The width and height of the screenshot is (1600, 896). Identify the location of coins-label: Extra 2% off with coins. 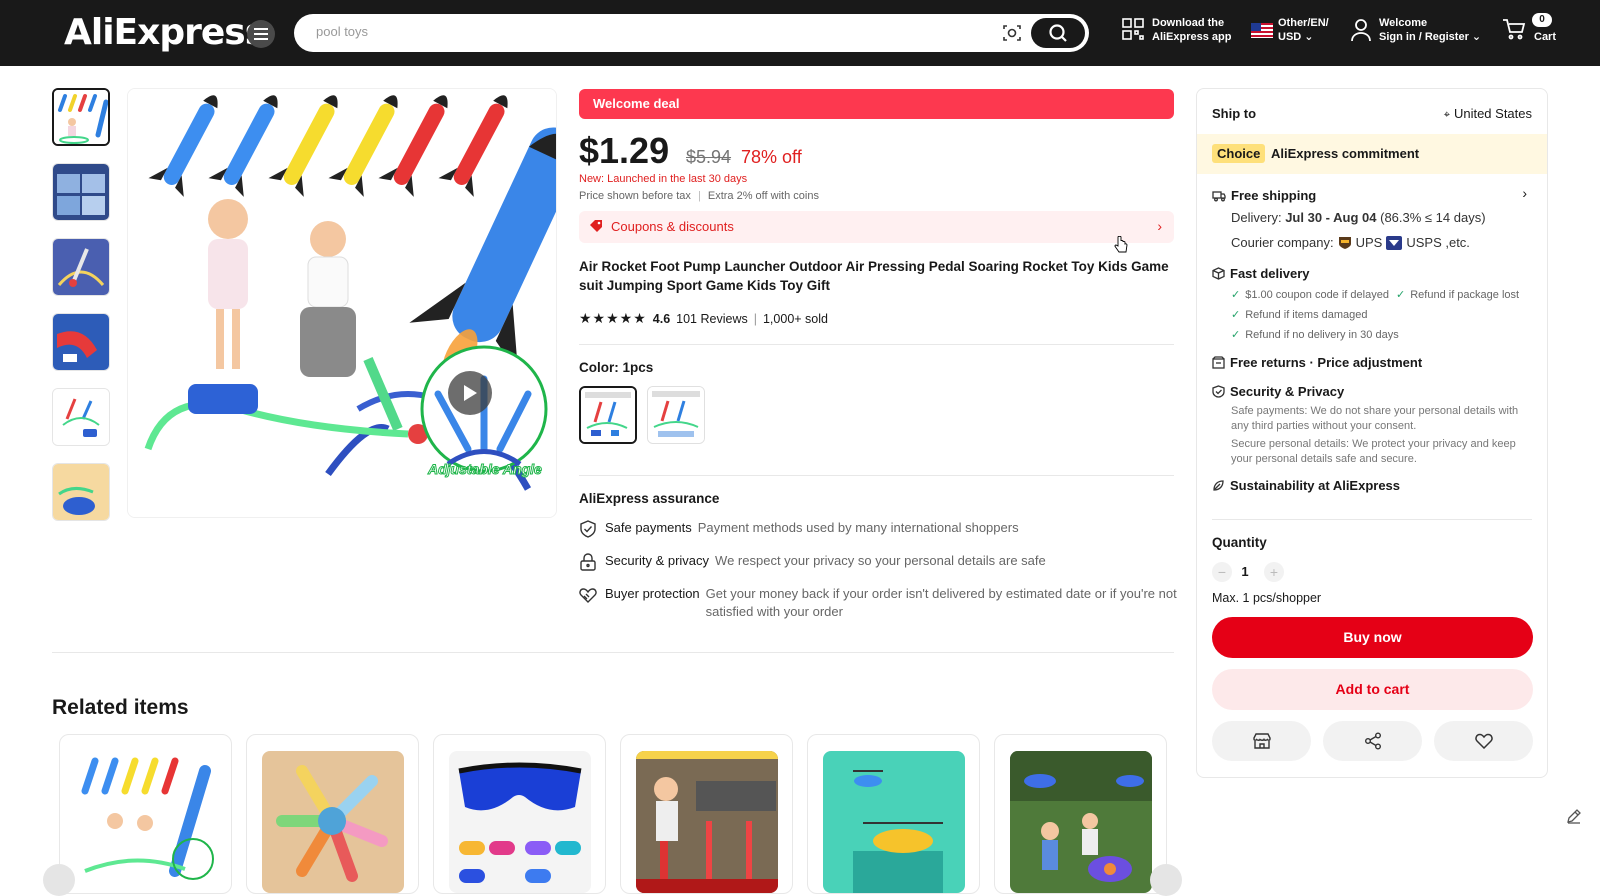
(763, 196).